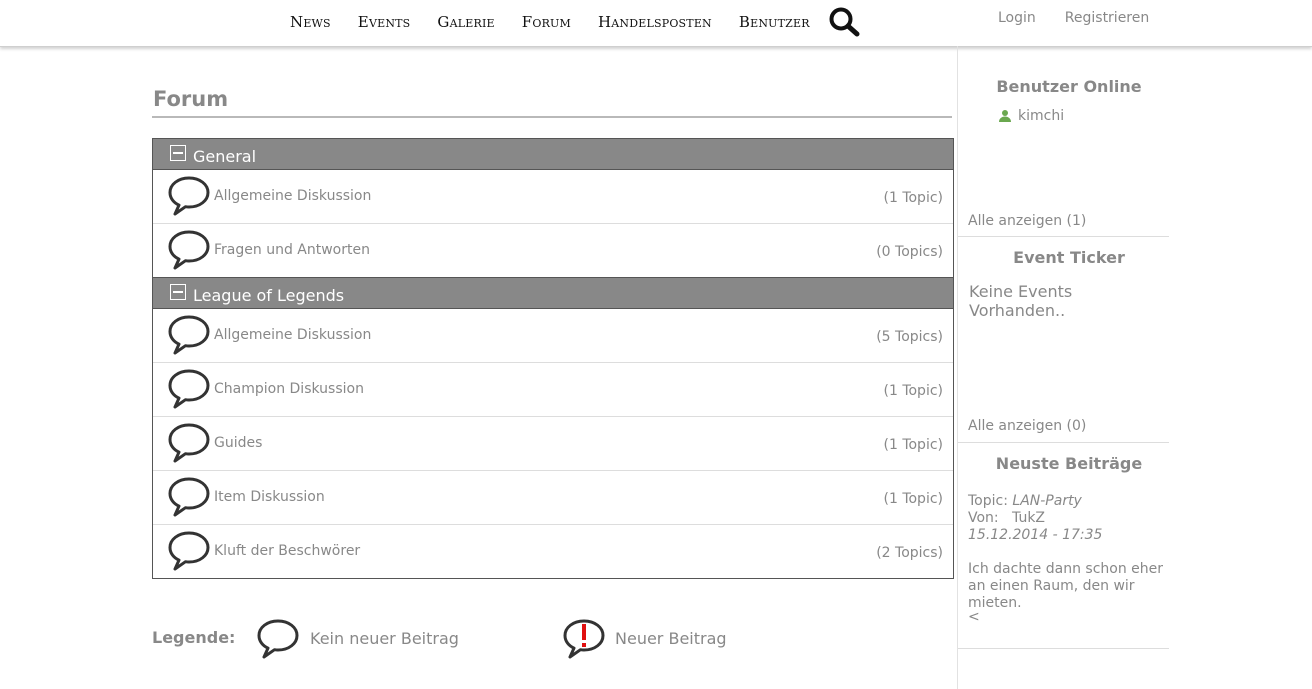 This screenshot has height=689, width=1312. What do you see at coordinates (1069, 257) in the screenshot?
I see `event-ticker-title: Event Ticker` at bounding box center [1069, 257].